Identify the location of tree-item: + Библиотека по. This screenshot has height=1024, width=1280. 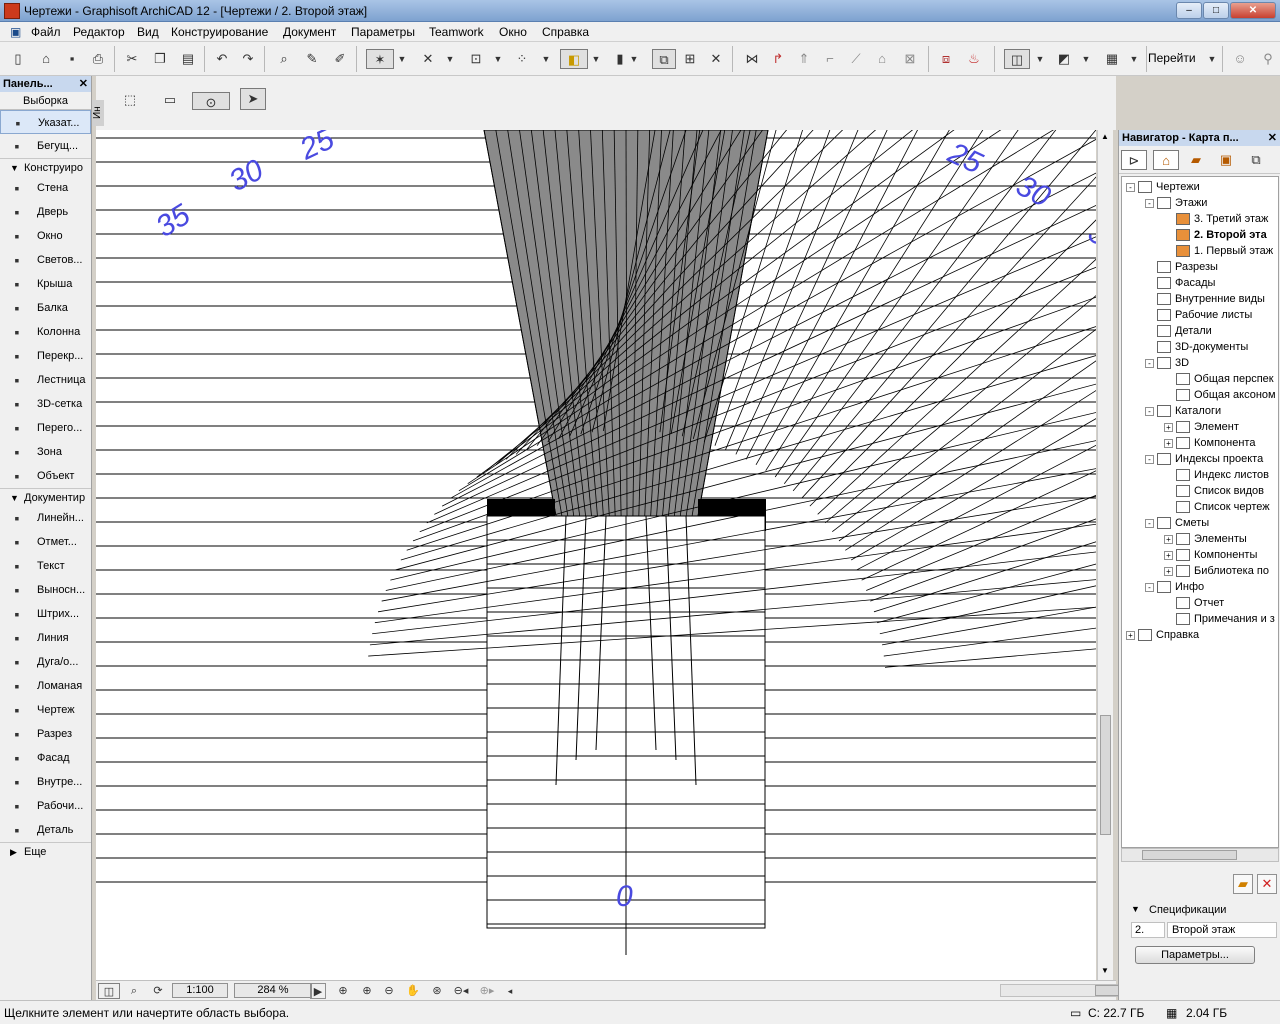
(1216, 571).